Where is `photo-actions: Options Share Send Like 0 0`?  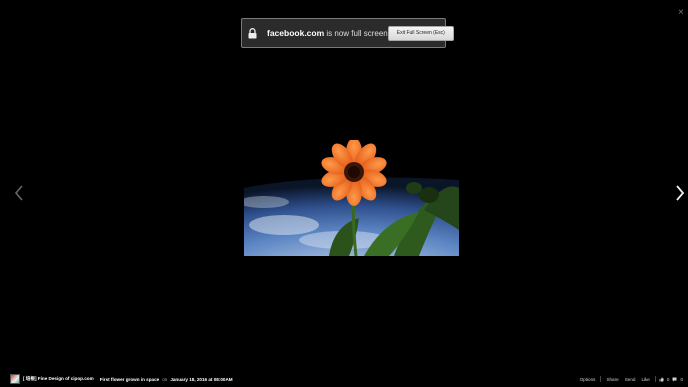
photo-actions: Options Share Send Like 0 0 is located at coordinates (632, 379).